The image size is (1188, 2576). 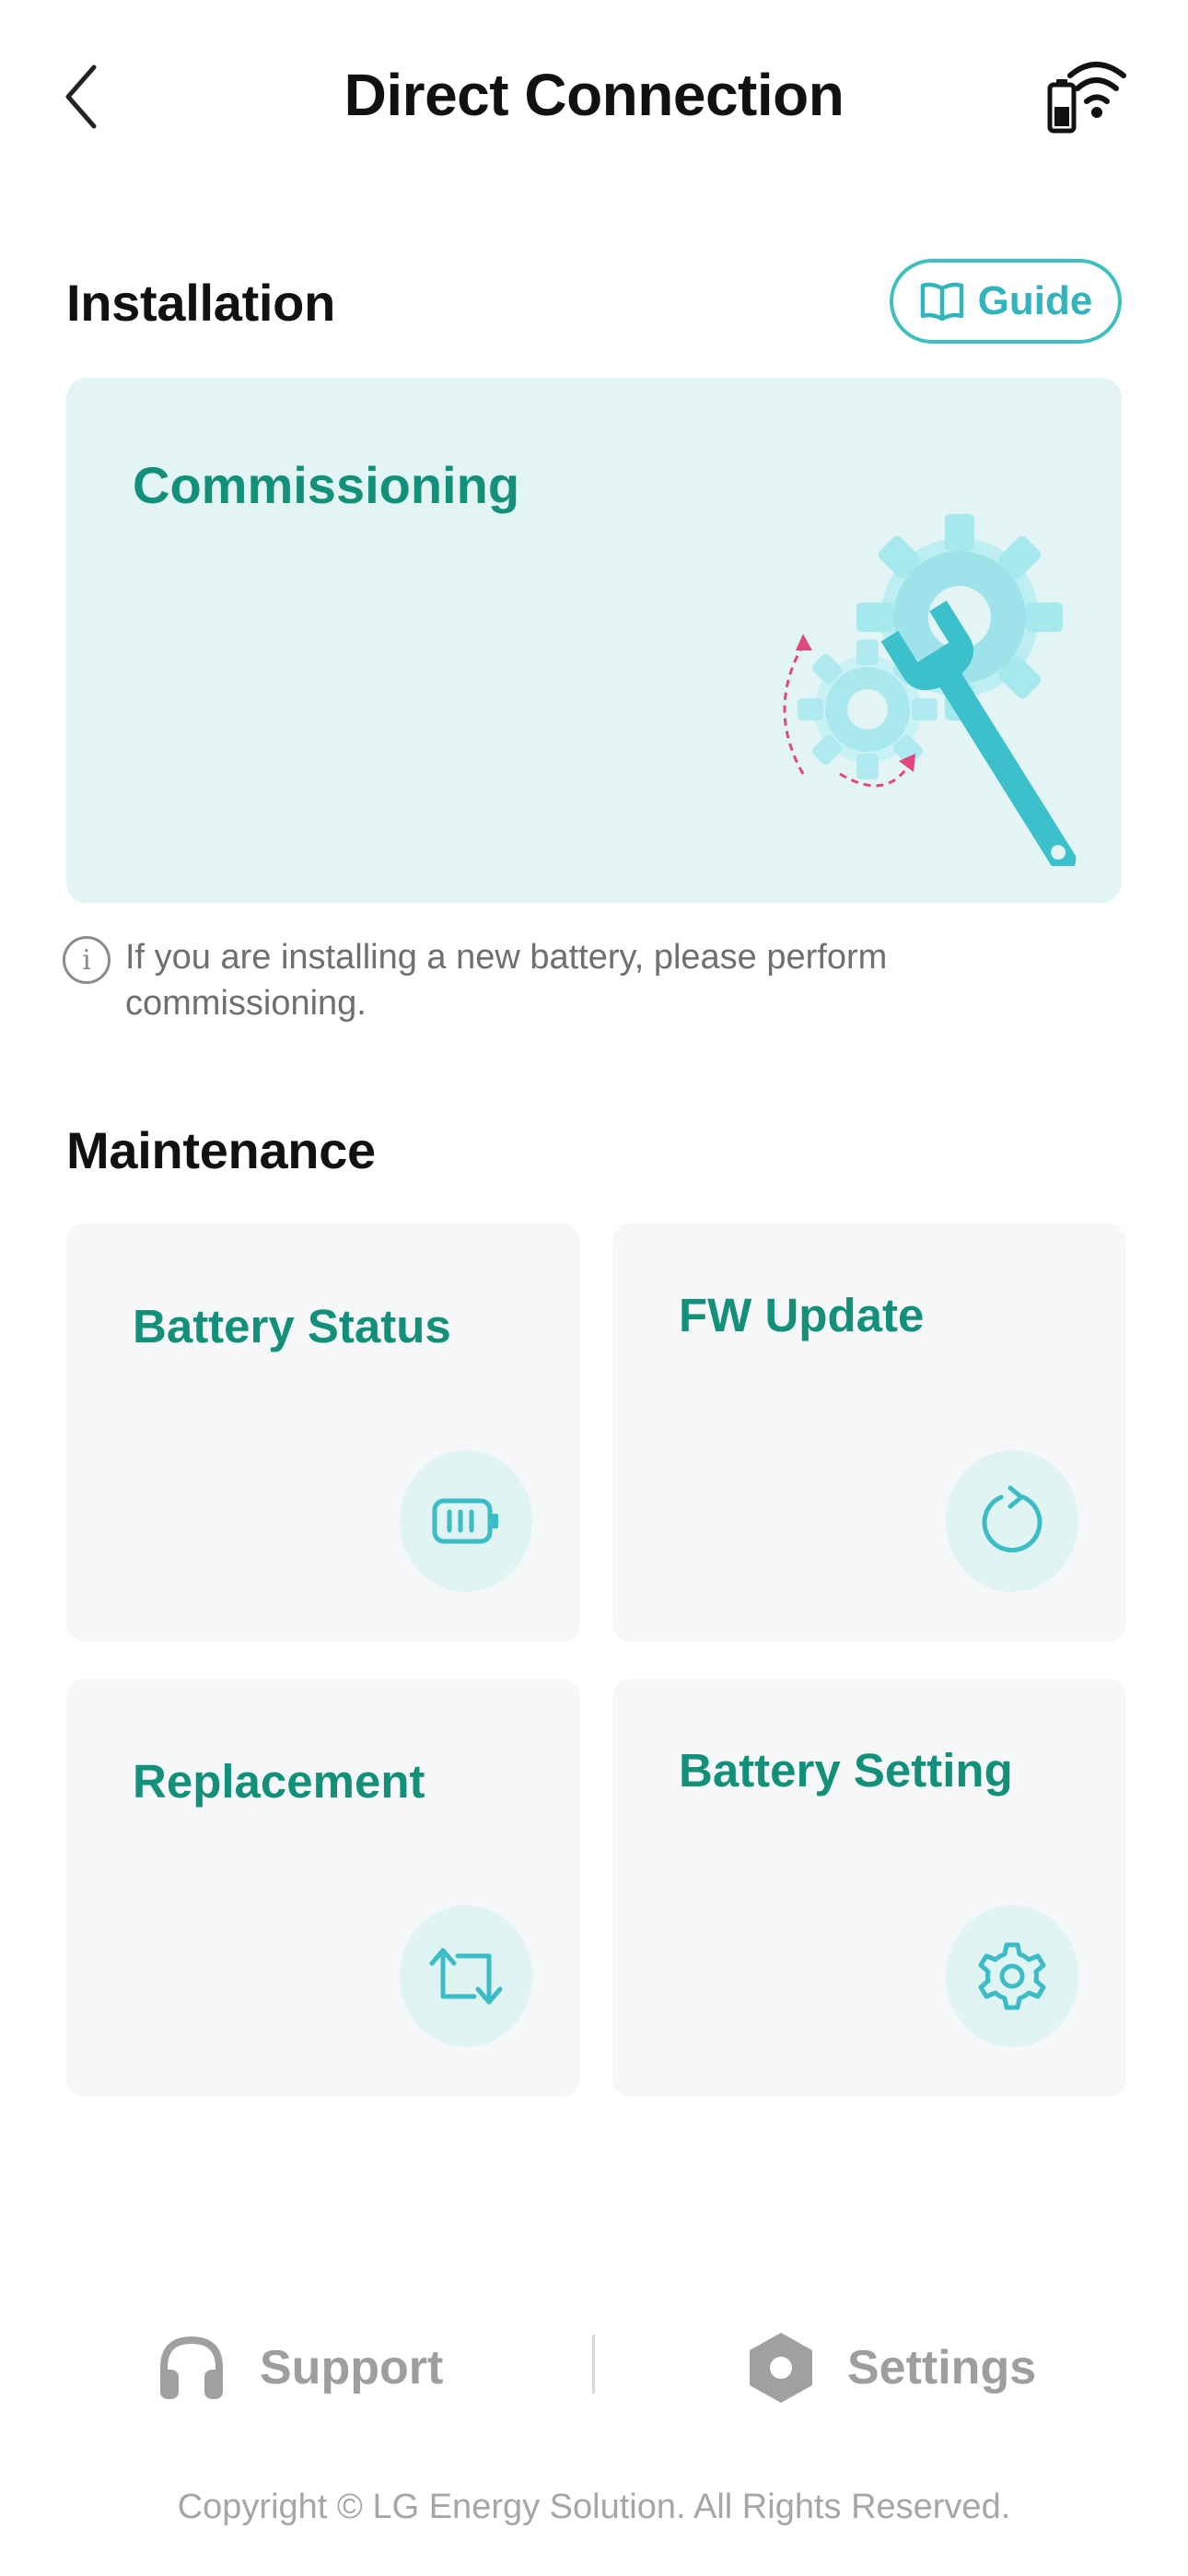 What do you see at coordinates (942, 2368) in the screenshot?
I see `settings-label: Settings` at bounding box center [942, 2368].